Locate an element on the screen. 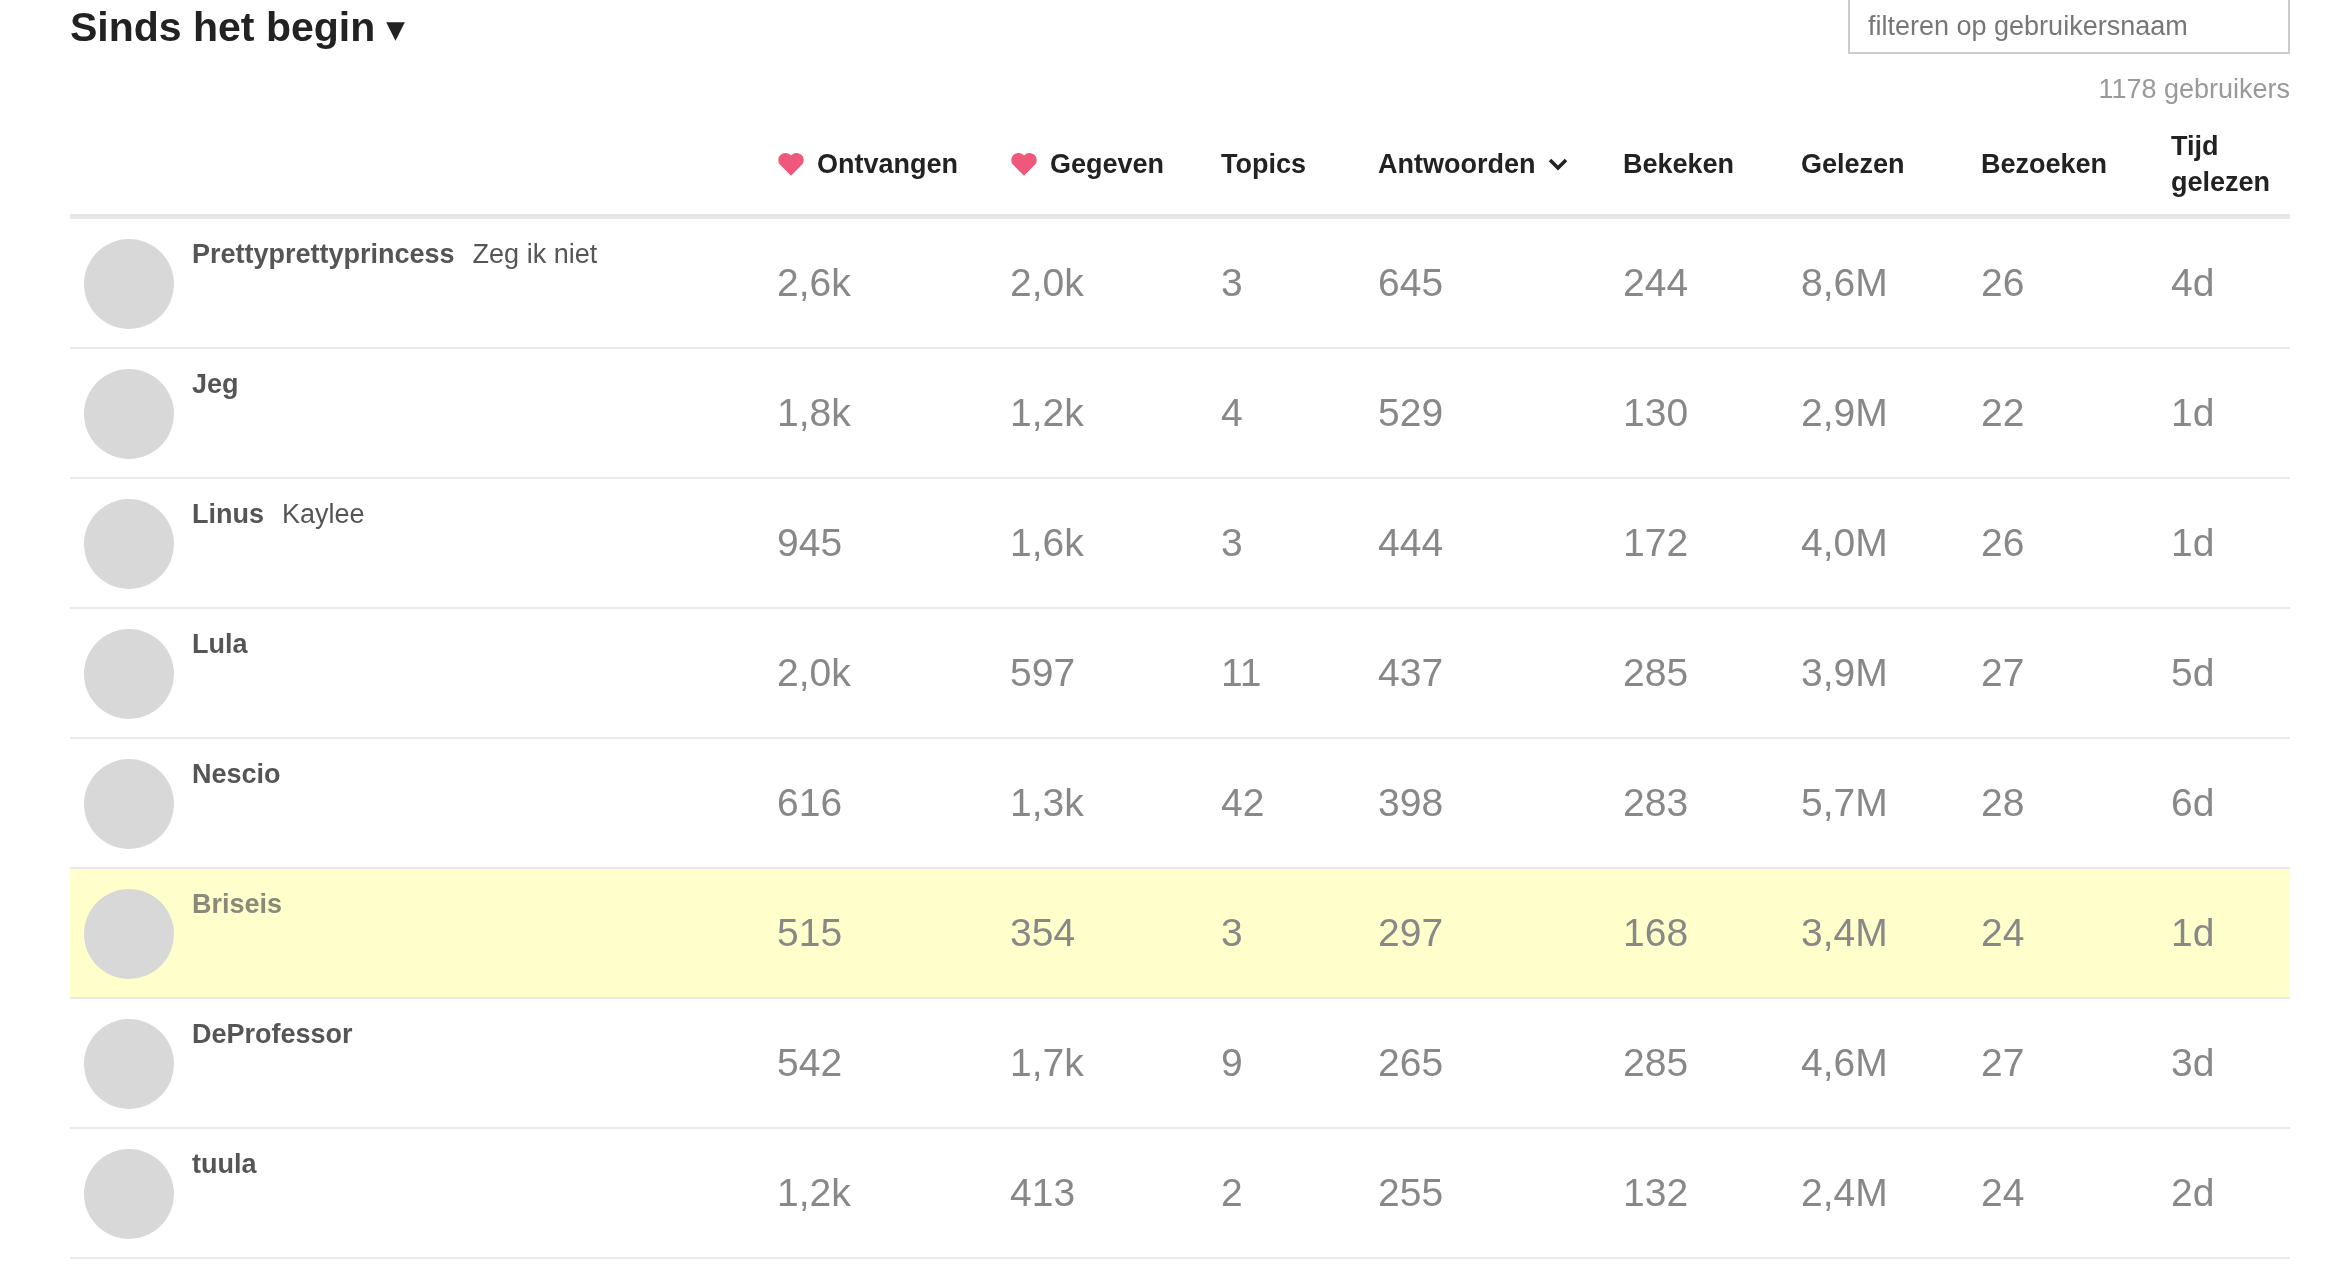  column-header: Antwoorden is located at coordinates (1500, 164).